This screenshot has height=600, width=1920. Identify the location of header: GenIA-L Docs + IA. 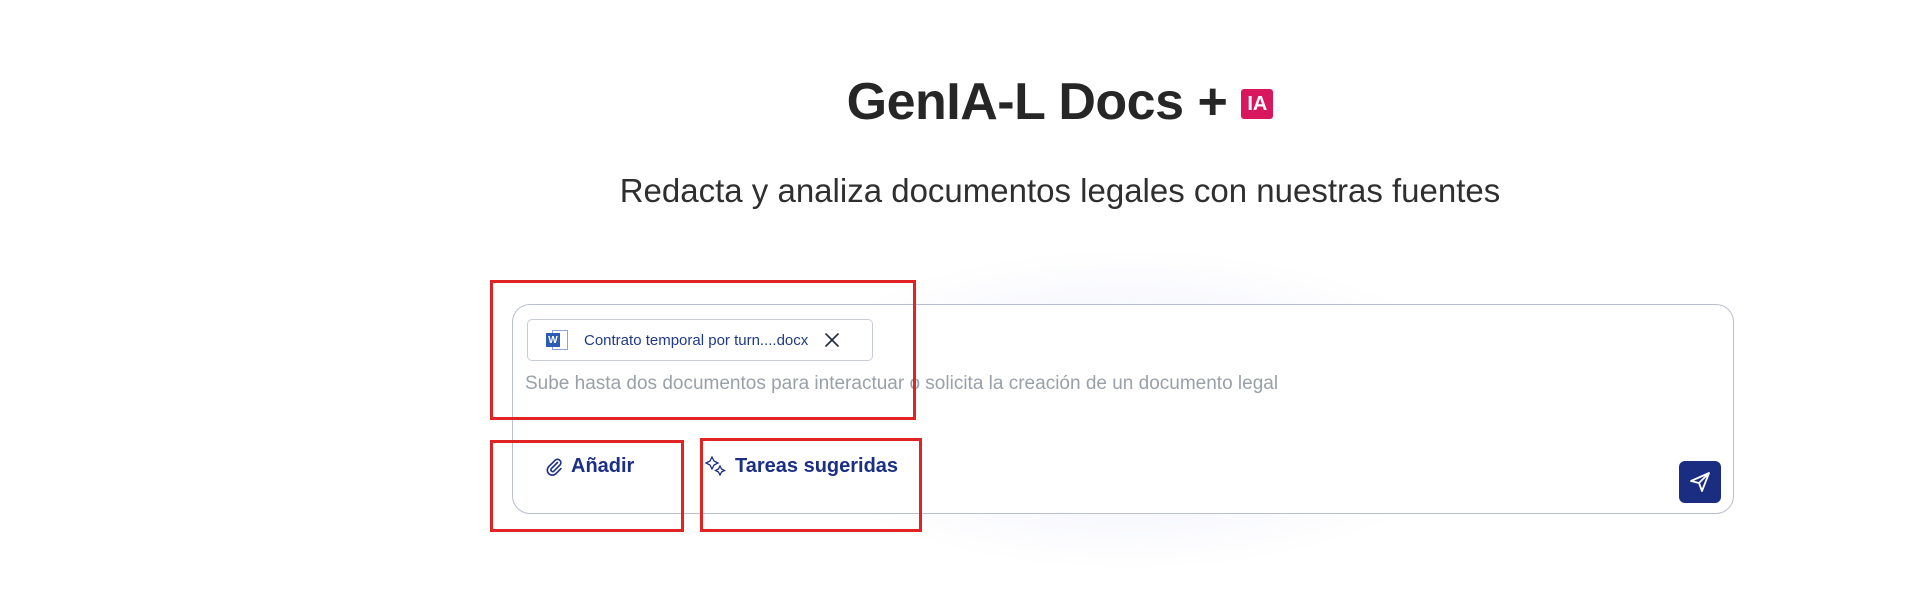
(960, 102).